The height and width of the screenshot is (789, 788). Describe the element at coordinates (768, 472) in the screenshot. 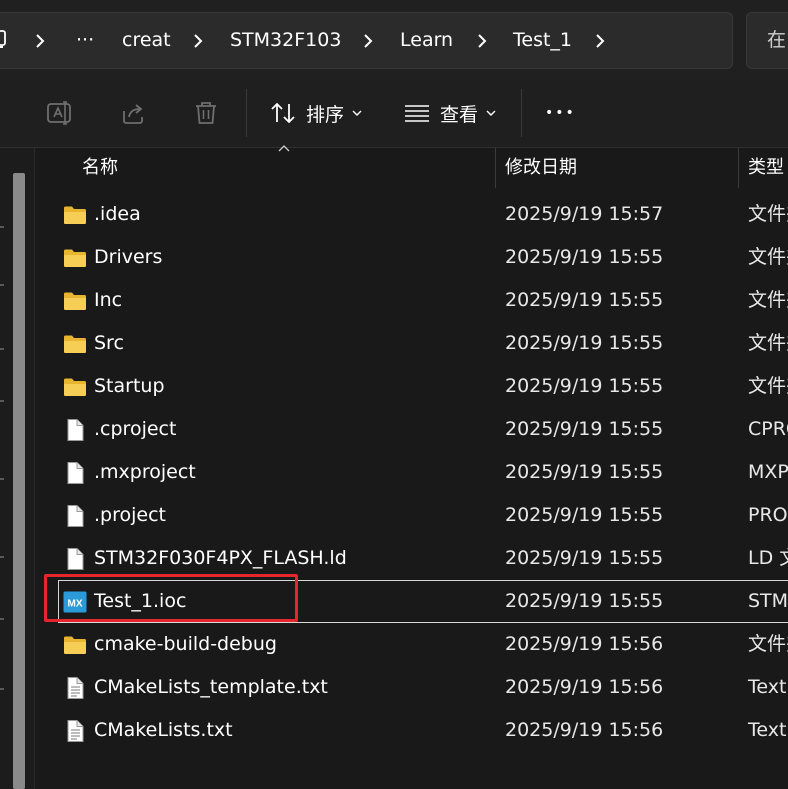

I see `file-type: MXP` at that location.